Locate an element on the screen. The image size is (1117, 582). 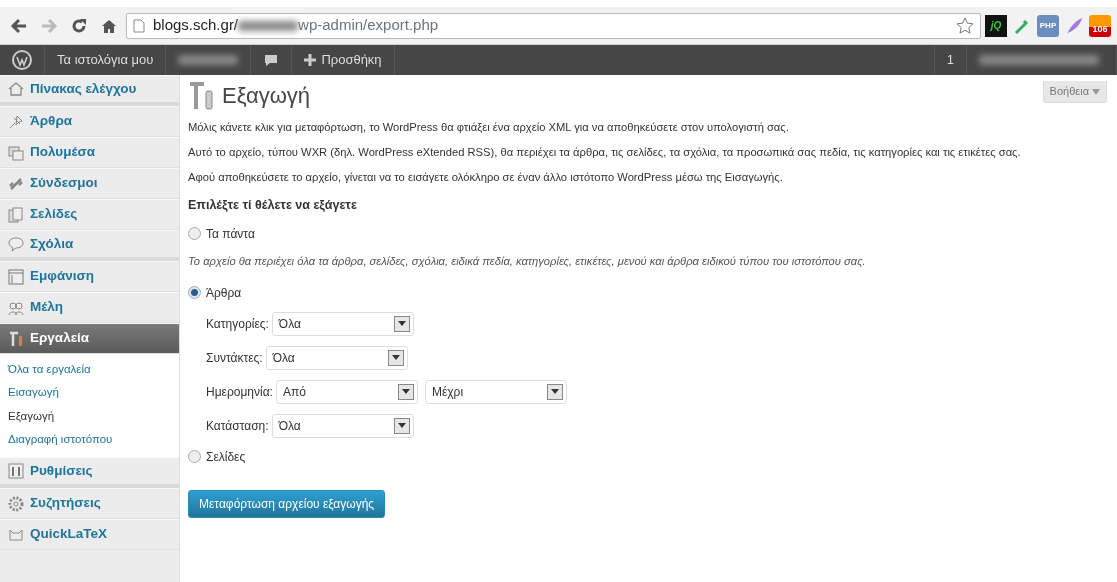
submenu-item: Διαγραφή ιστοτόπου is located at coordinates (89, 439).